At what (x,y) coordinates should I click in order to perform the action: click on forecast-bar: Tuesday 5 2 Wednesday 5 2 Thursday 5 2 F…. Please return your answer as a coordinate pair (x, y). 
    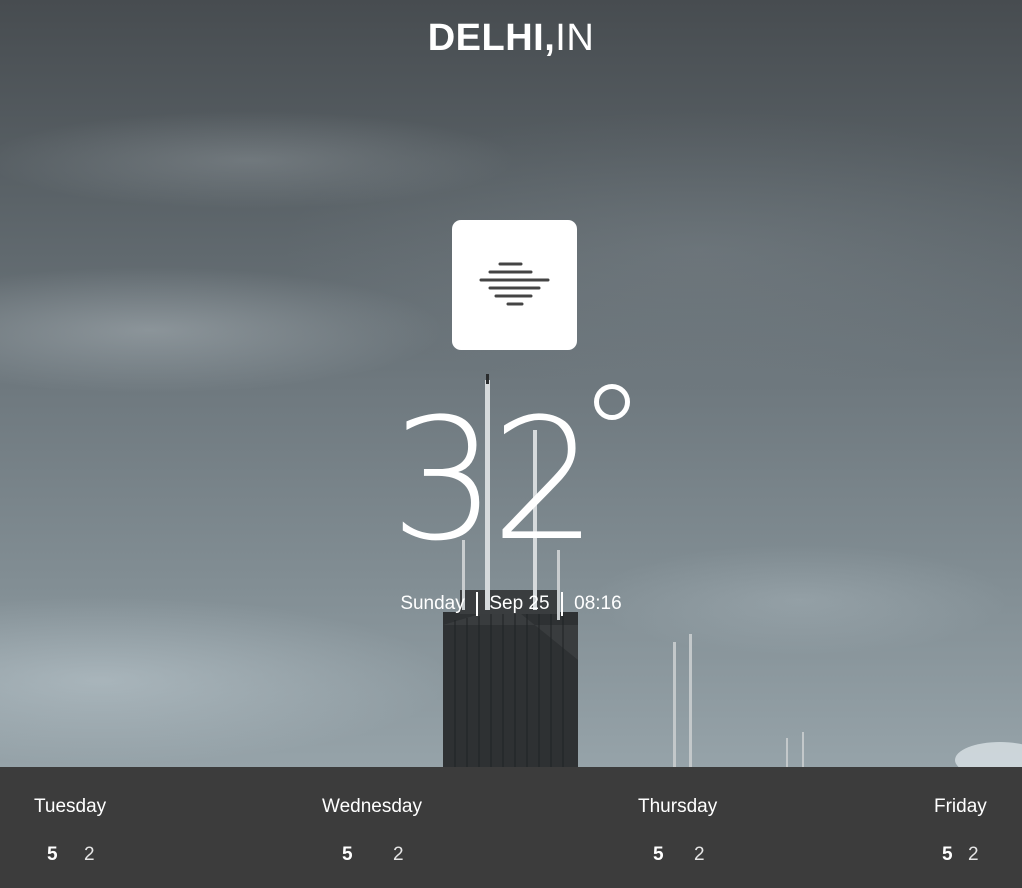
    Looking at the image, I should click on (511, 827).